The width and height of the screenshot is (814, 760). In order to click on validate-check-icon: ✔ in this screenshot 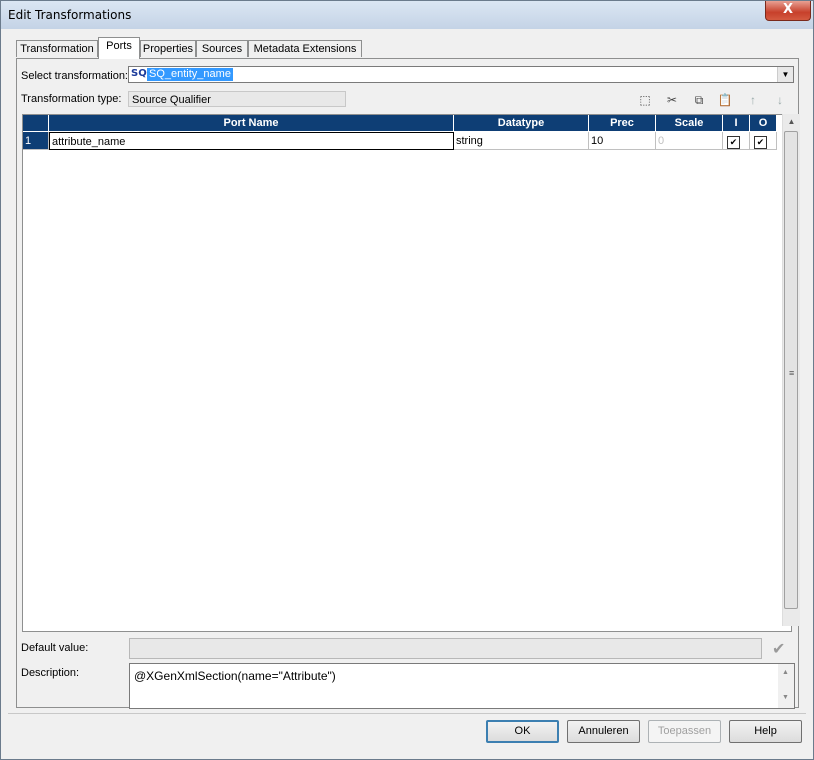, I will do `click(778, 649)`.